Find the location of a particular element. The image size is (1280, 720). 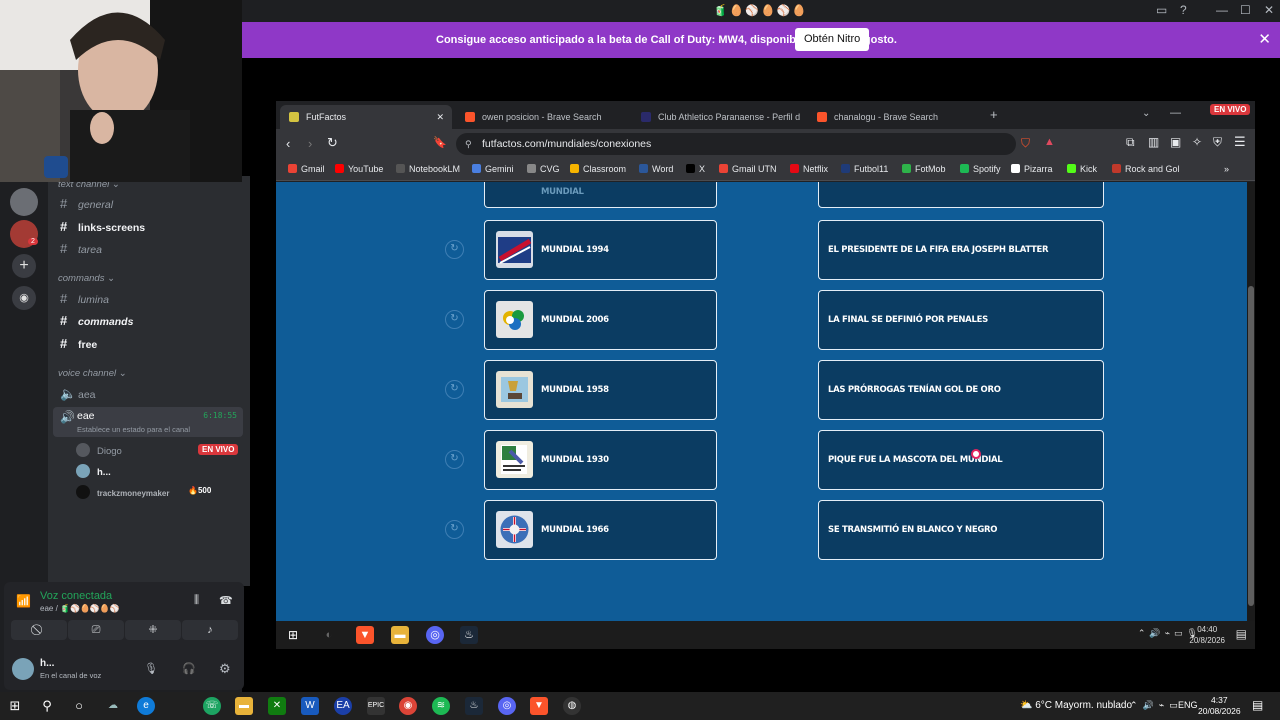

category-voice: voice channel ⌄ is located at coordinates (92, 373).